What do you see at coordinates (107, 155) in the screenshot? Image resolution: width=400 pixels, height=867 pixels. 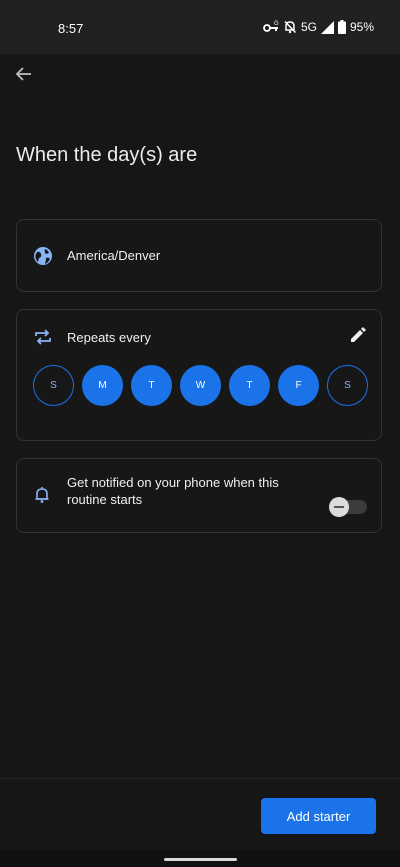 I see `page-title: When the day(s) are` at bounding box center [107, 155].